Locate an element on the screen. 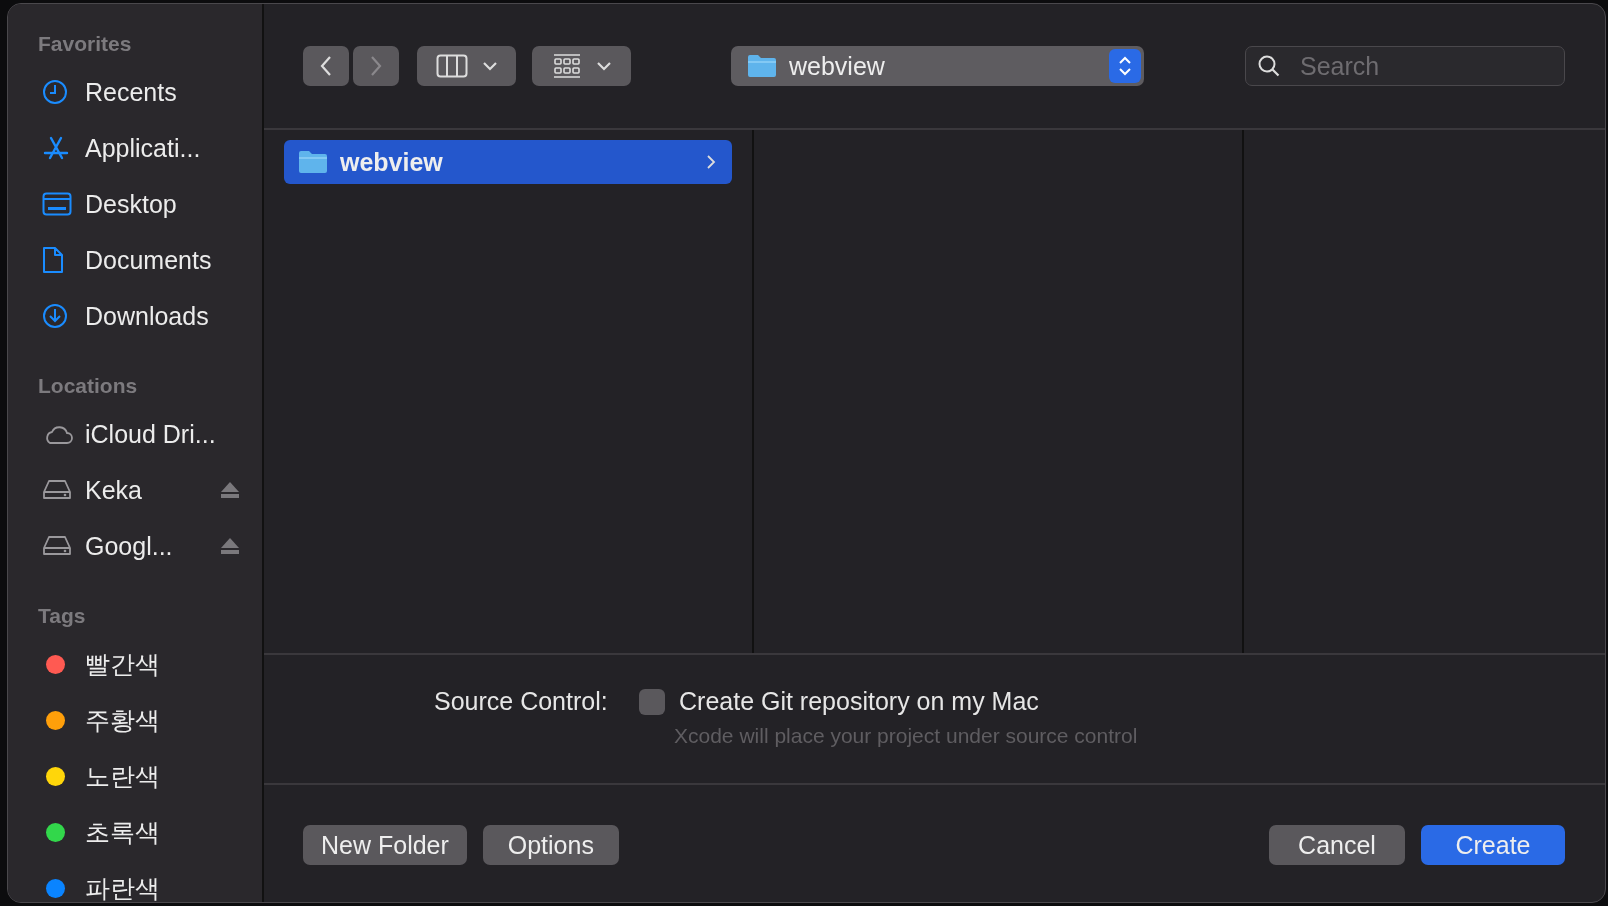  download-icon is located at coordinates (55, 316).